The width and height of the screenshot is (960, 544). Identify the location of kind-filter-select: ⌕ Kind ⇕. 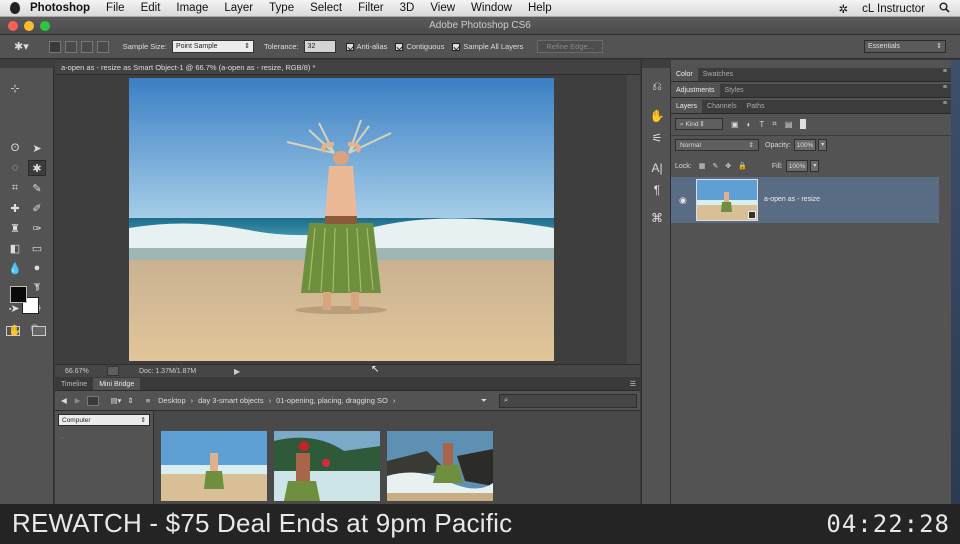
(699, 124).